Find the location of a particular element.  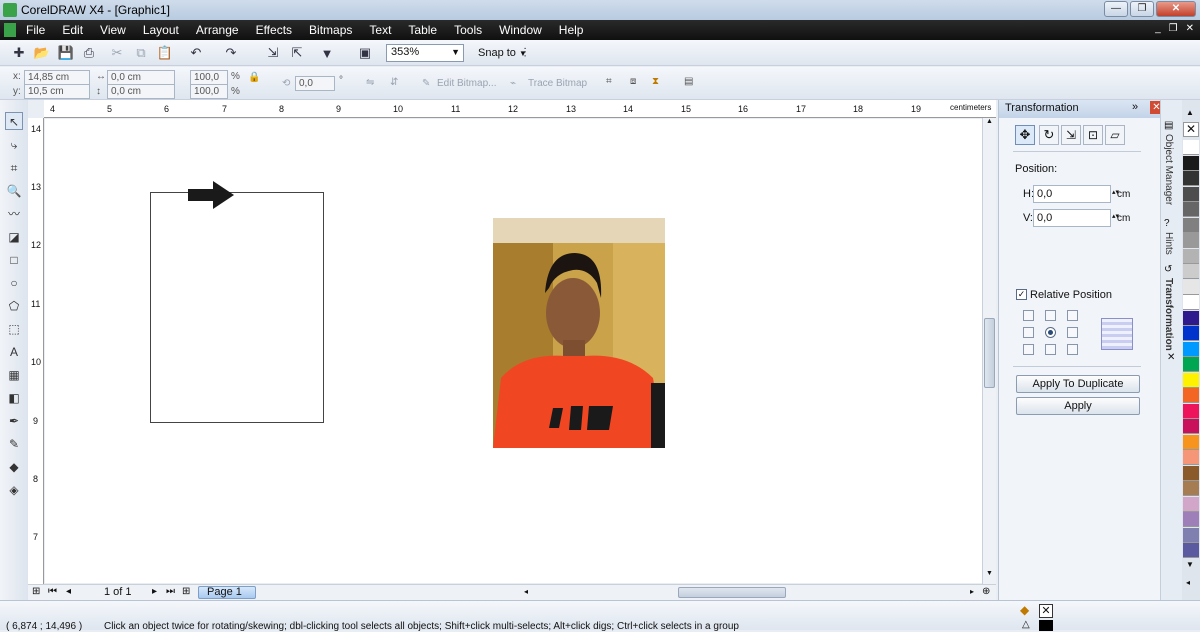

horizontal-scroll-thumb is located at coordinates (732, 592).